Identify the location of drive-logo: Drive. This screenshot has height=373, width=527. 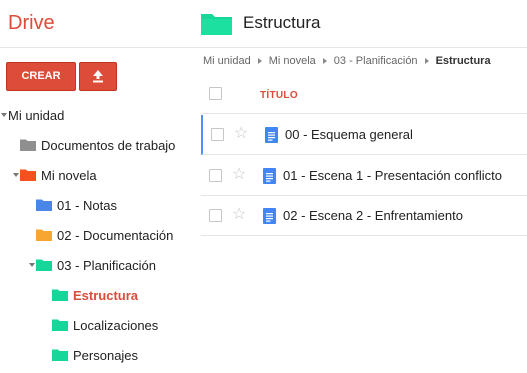
(31, 23).